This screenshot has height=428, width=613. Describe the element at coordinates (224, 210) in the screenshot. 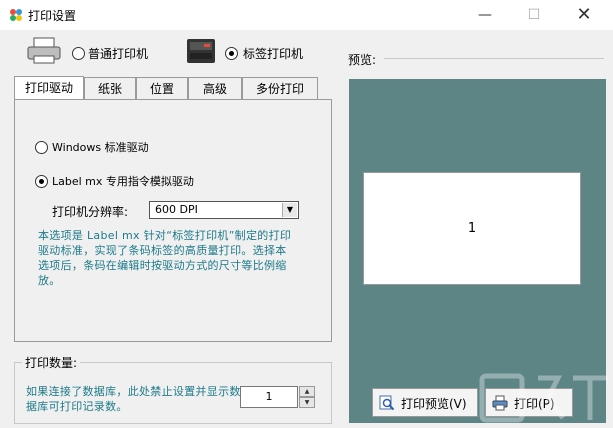

I see `resolution-select: 600 DPI ▼` at that location.